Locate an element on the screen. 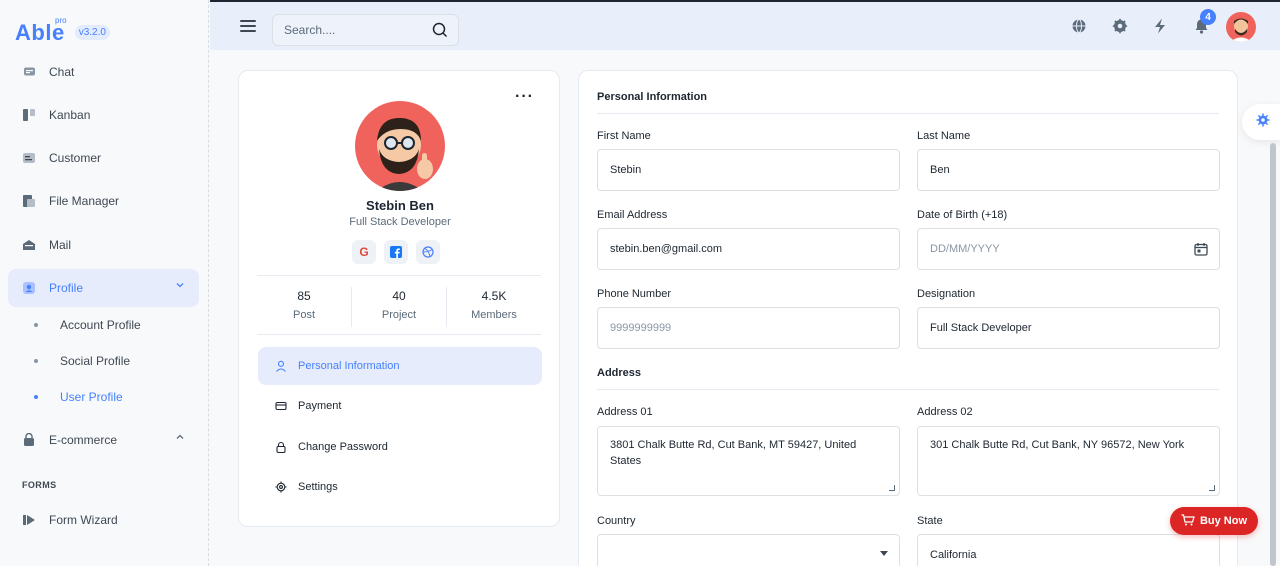 Image resolution: width=1280 pixels, height=566 pixels. sidebar-item-ecommerce: E-commerce is located at coordinates (103, 440).